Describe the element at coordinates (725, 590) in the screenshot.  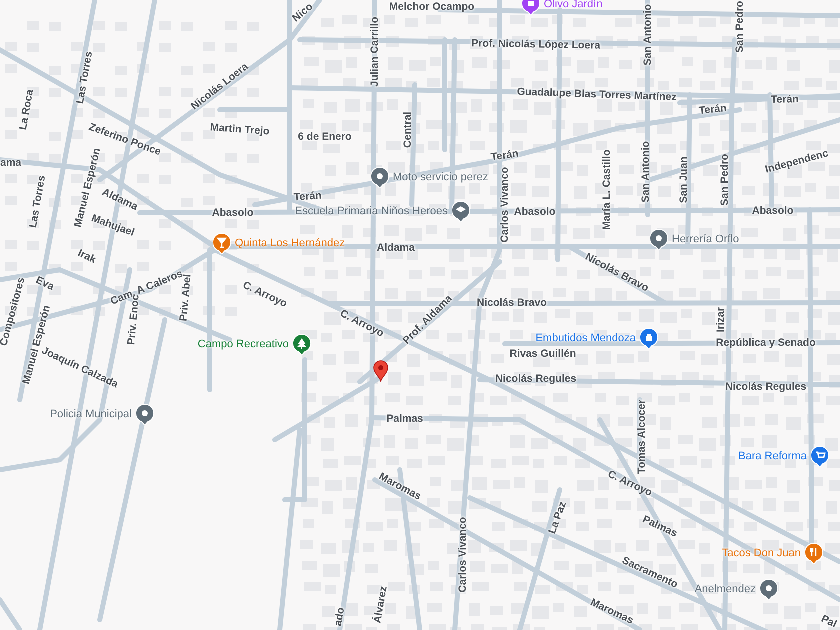
I see `place-label: Anelmendez` at that location.